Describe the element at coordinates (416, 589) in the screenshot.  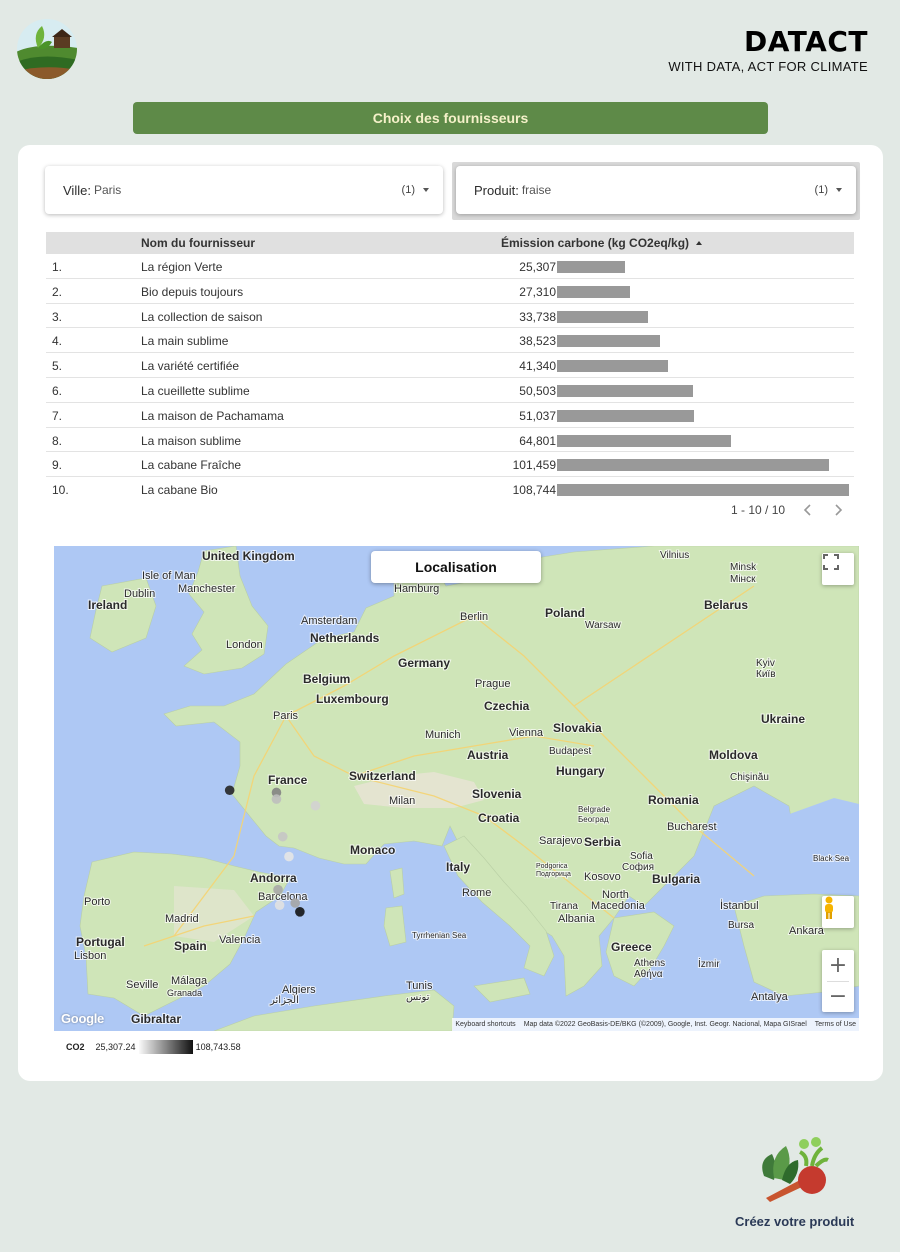
I see `map-place-label: Hamburg` at that location.